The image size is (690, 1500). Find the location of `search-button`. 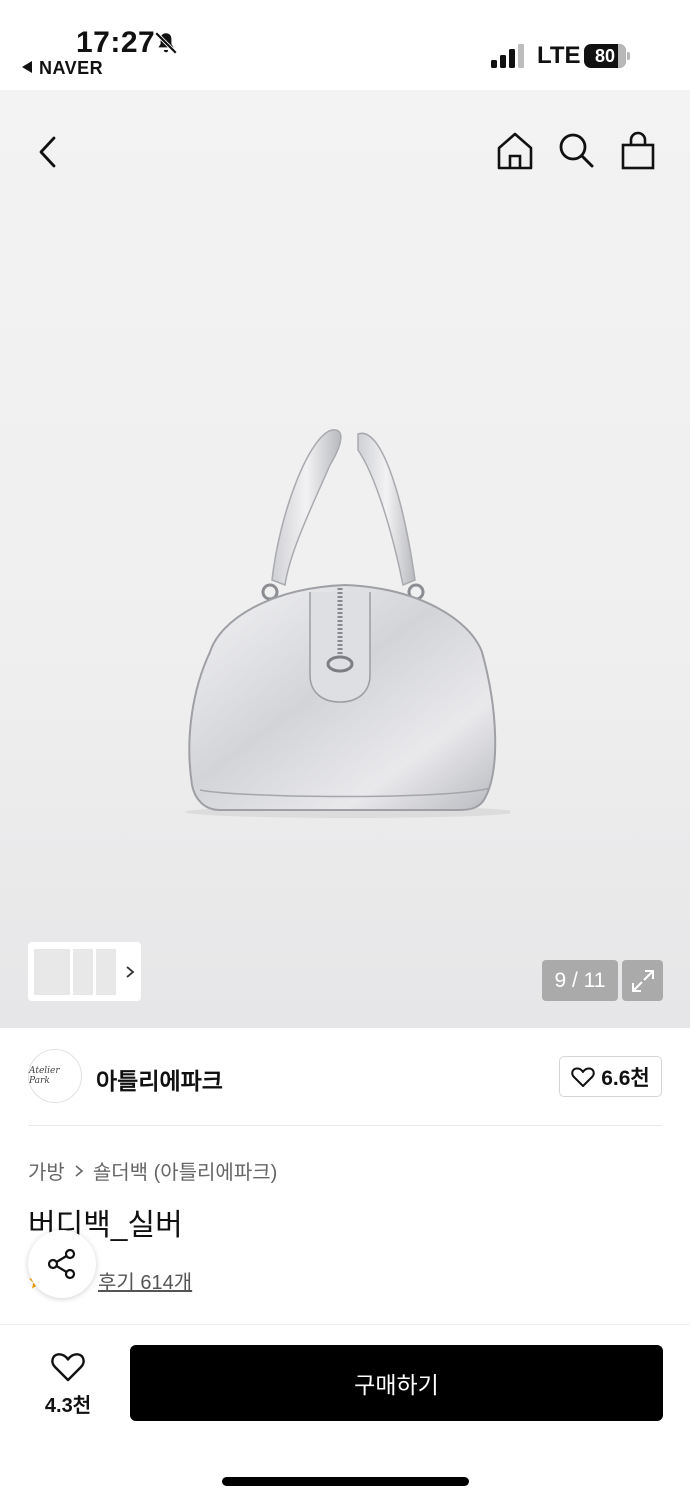

search-button is located at coordinates (576, 151).